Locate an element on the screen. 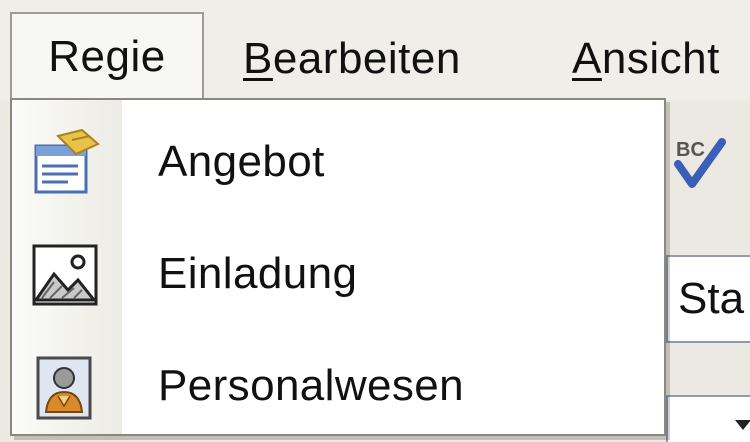 This screenshot has width=750, height=442. menu-item-label: Einladung is located at coordinates (258, 273).